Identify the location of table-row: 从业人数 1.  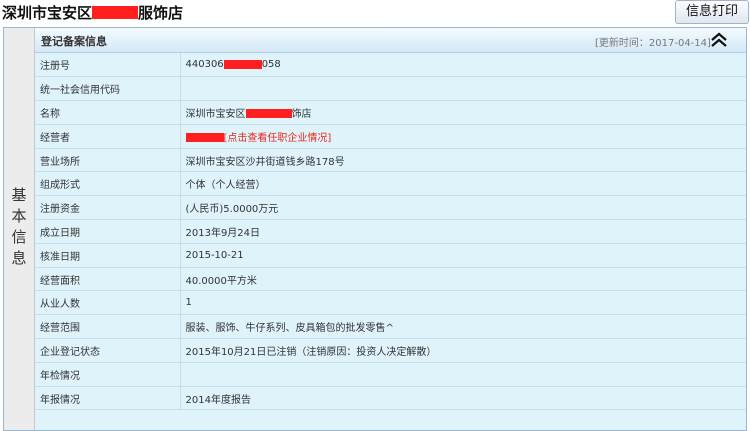
(390, 303).